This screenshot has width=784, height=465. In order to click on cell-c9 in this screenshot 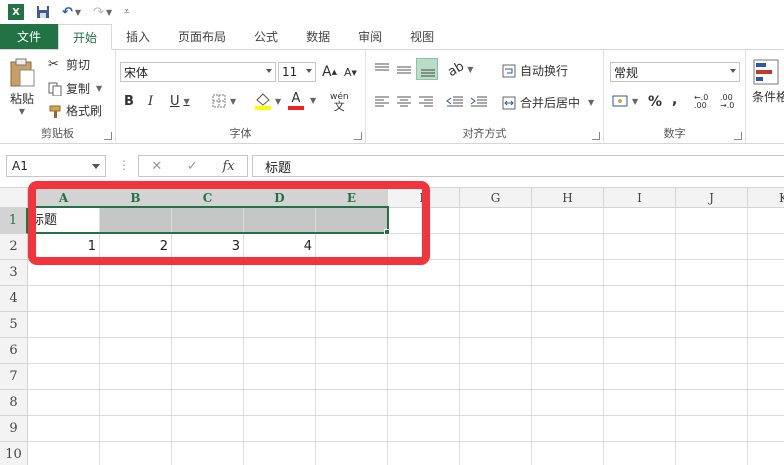, I will do `click(208, 429)`.